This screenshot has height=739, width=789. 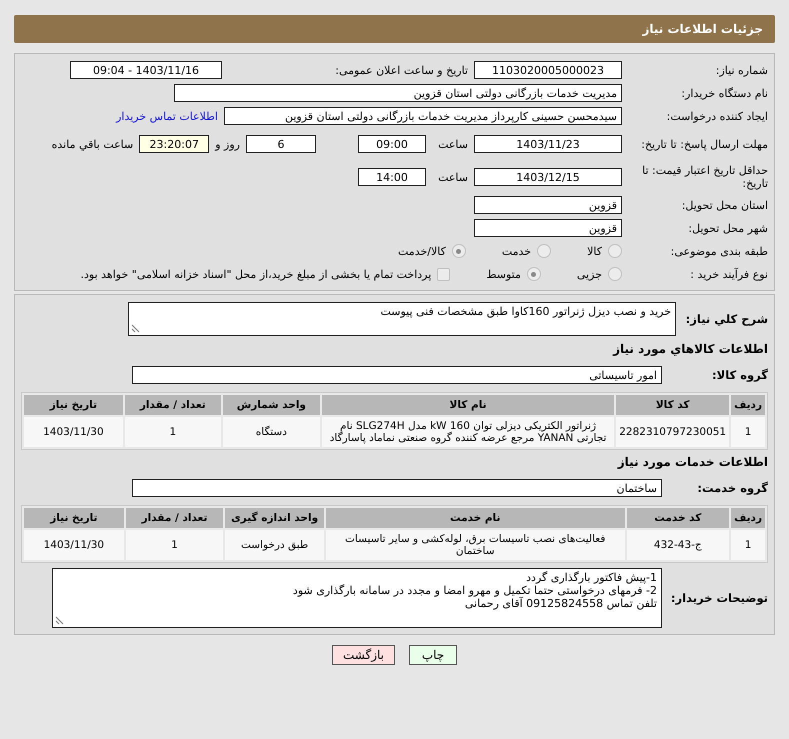 What do you see at coordinates (678, 545) in the screenshot?
I see `table-cell: ج-43-432` at bounding box center [678, 545].